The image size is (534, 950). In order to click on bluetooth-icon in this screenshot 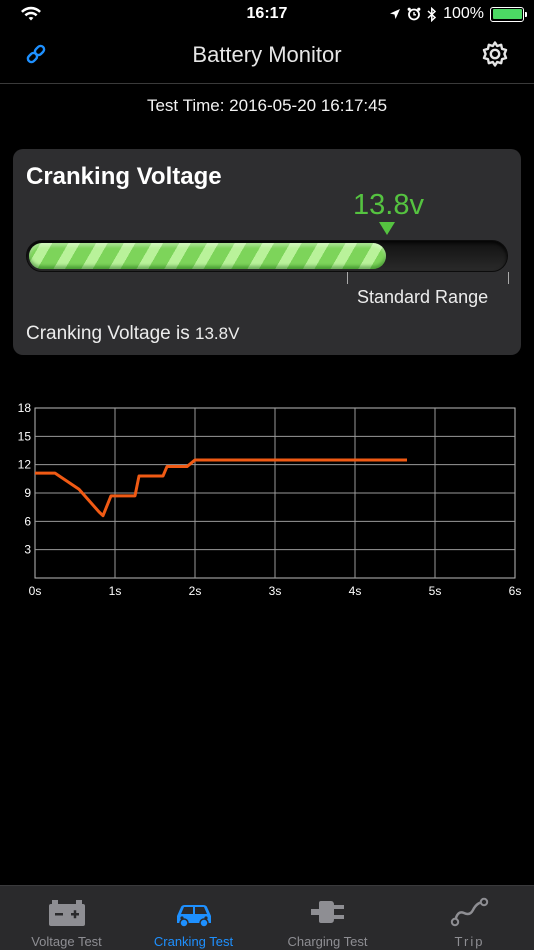, I will do `click(432, 14)`.